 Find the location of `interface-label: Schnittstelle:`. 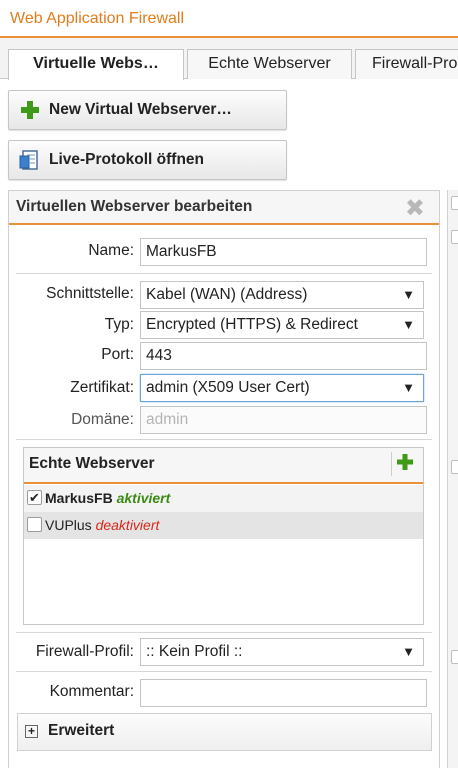

interface-label: Schnittstelle: is located at coordinates (90, 293).